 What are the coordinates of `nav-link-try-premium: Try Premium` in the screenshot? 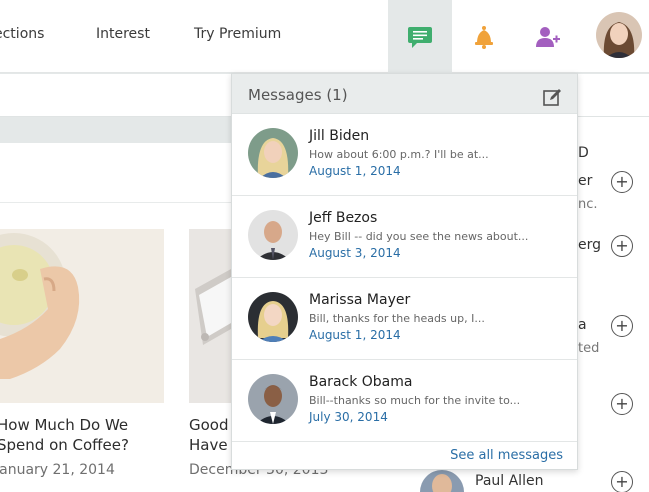 It's located at (237, 34).